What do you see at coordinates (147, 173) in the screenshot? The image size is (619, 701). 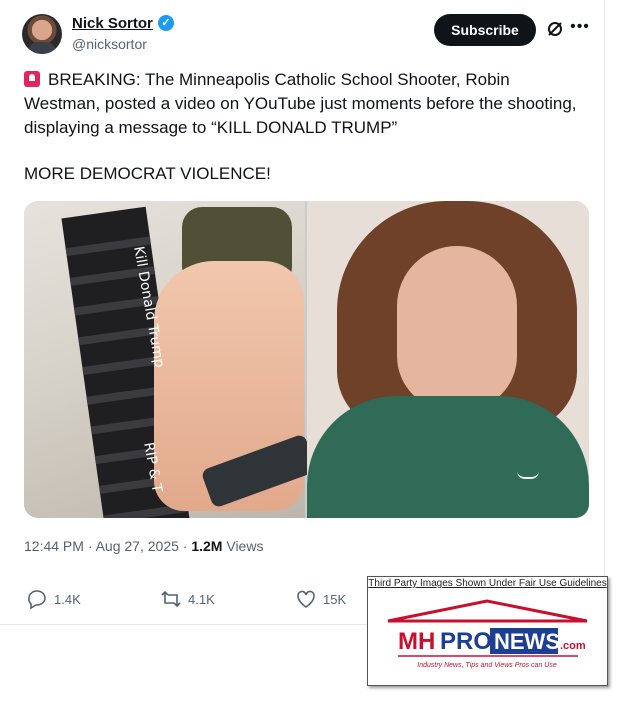 I see `tweet-text-line2: MORE DEMOCRAT VIOLENCE!` at bounding box center [147, 173].